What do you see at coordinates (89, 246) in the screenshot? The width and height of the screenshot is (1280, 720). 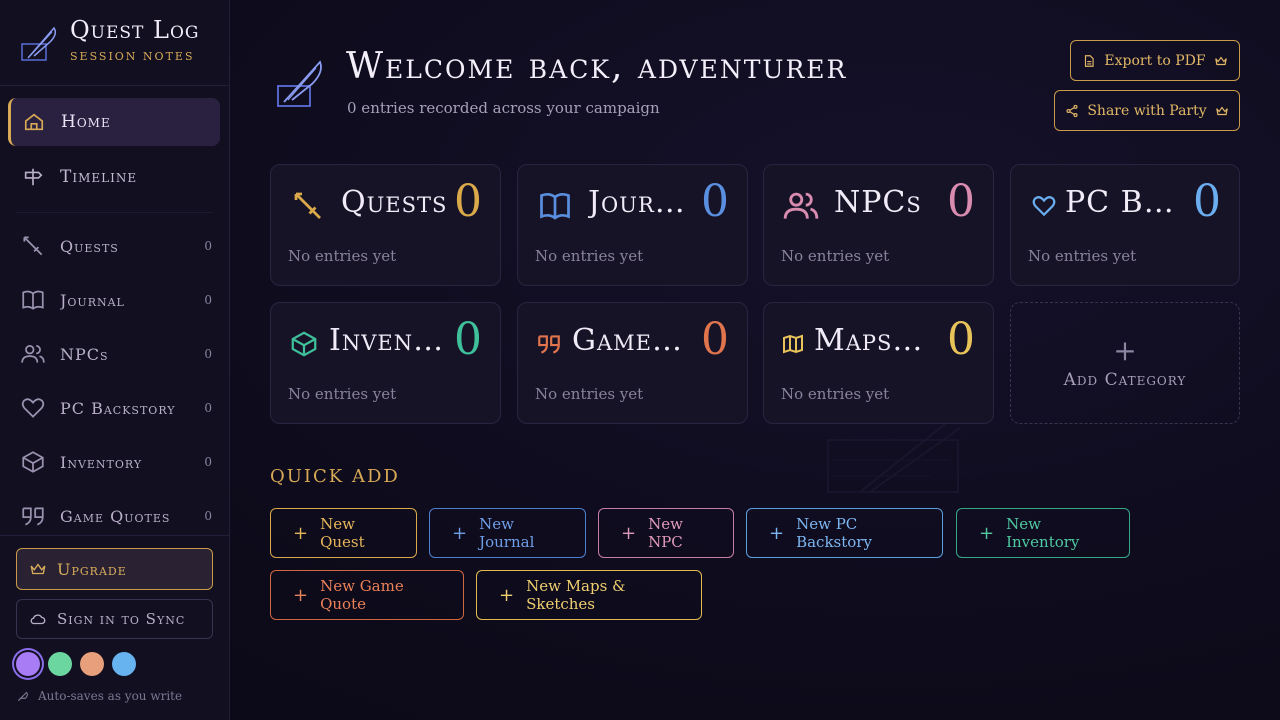 I see `sidebar-item-label: Quests` at bounding box center [89, 246].